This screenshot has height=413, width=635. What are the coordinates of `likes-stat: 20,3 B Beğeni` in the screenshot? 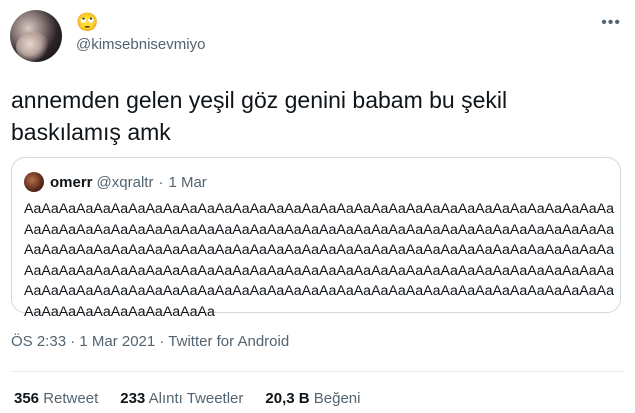 It's located at (312, 398).